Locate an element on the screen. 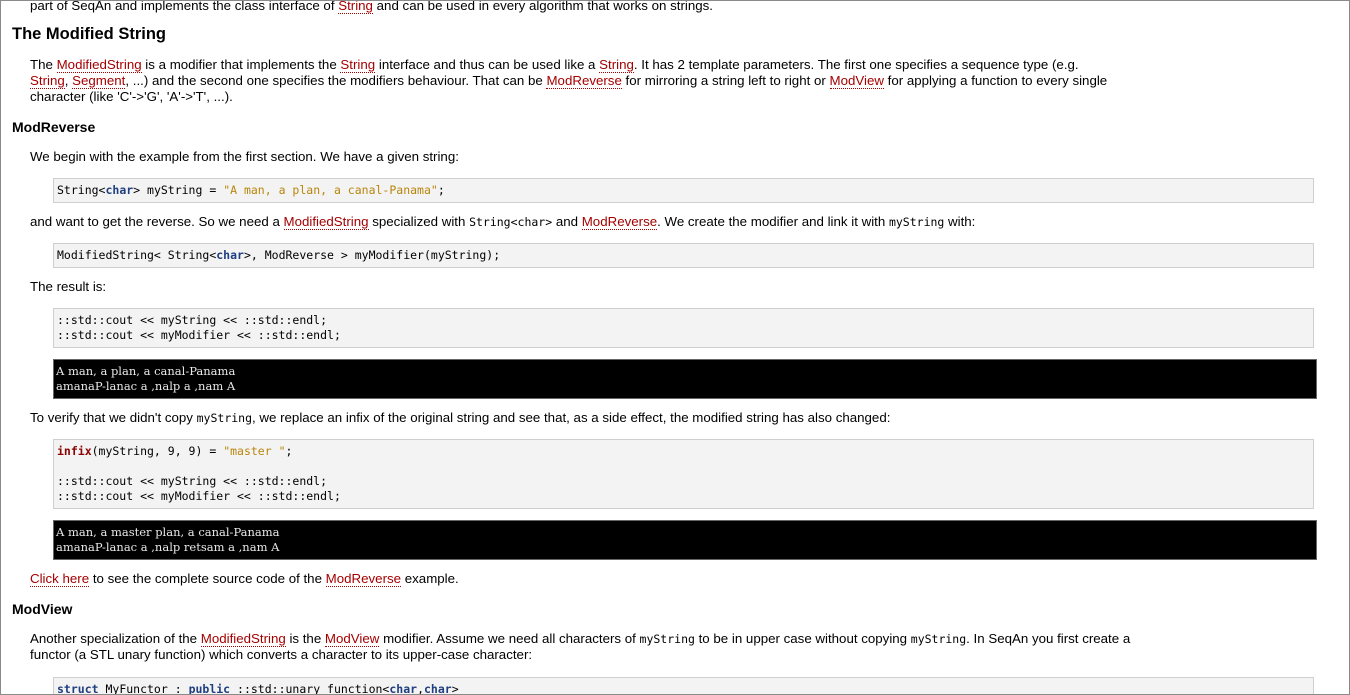  text: to be in upper case without copying is located at coordinates (802, 638).